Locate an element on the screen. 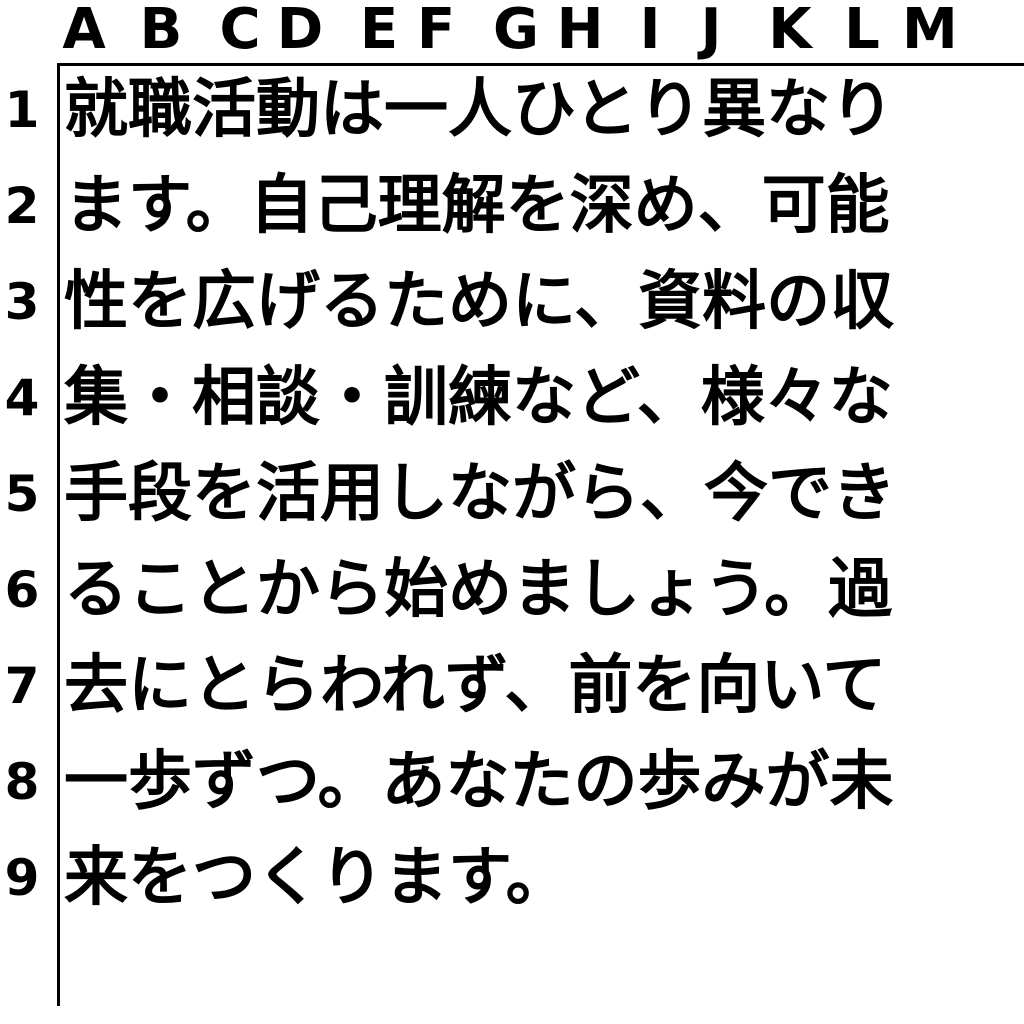 The height and width of the screenshot is (1024, 1024). row-header-7: 7 is located at coordinates (22, 686).